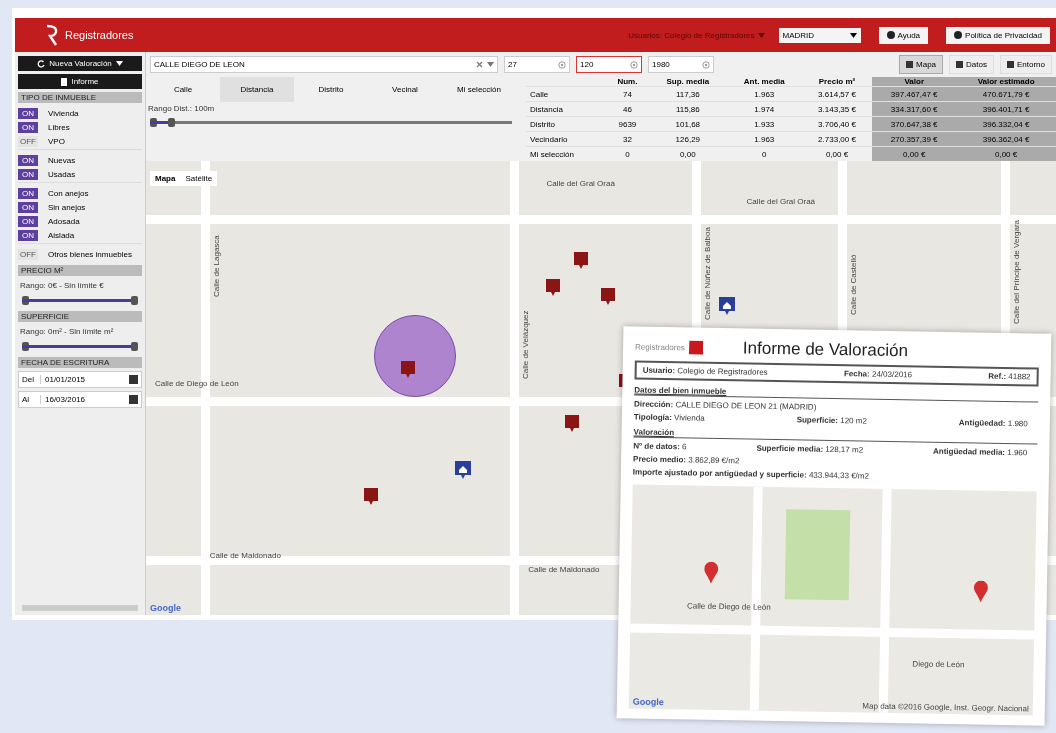  What do you see at coordinates (80, 63) in the screenshot?
I see `new-valuation-button: Nueva Valoración` at bounding box center [80, 63].